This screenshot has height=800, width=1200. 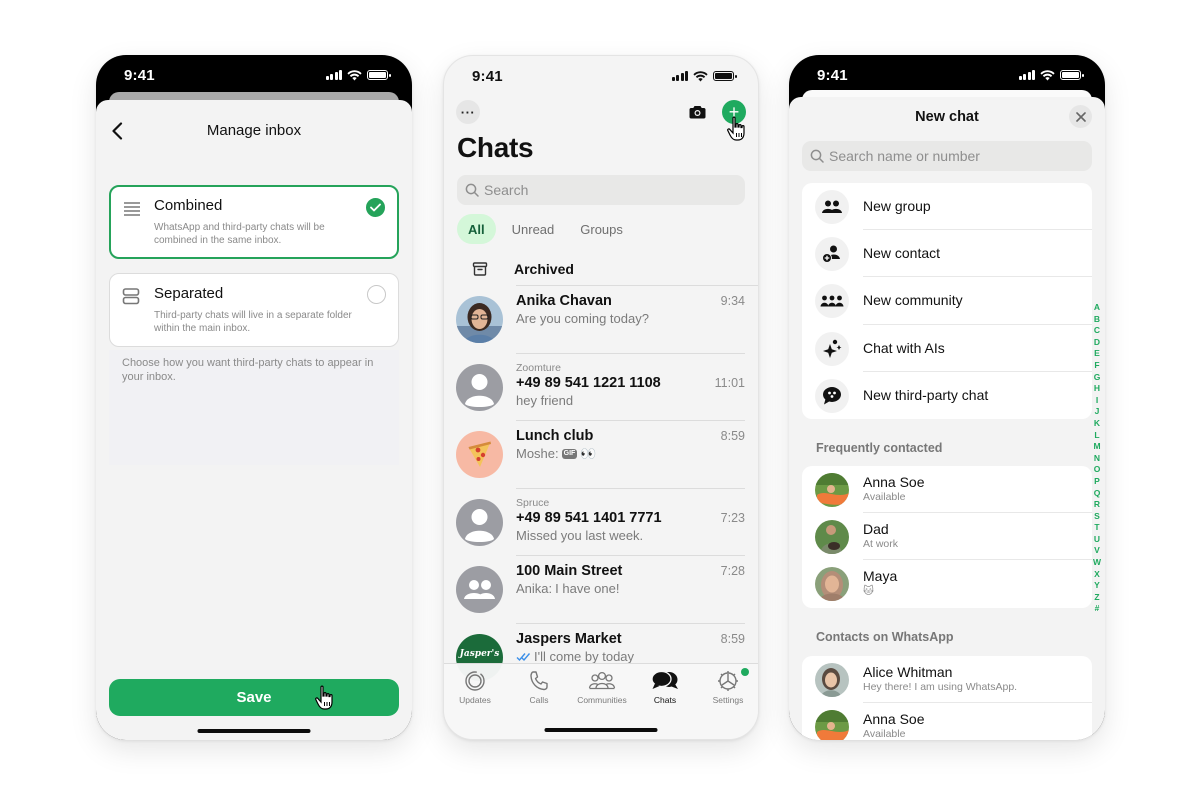 What do you see at coordinates (545, 400) in the screenshot?
I see `chat-preview: hey friend` at bounding box center [545, 400].